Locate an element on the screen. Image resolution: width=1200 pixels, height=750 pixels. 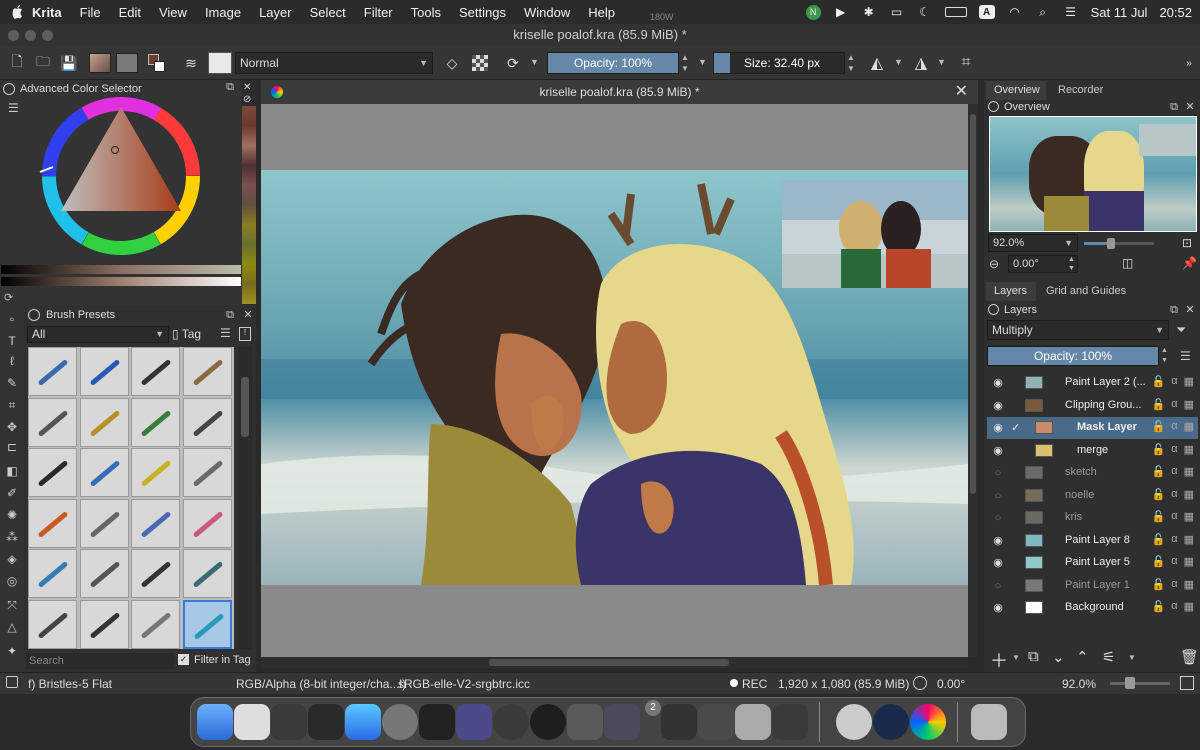
bluetooth-icon: ✱ is located at coordinates (869, 12).